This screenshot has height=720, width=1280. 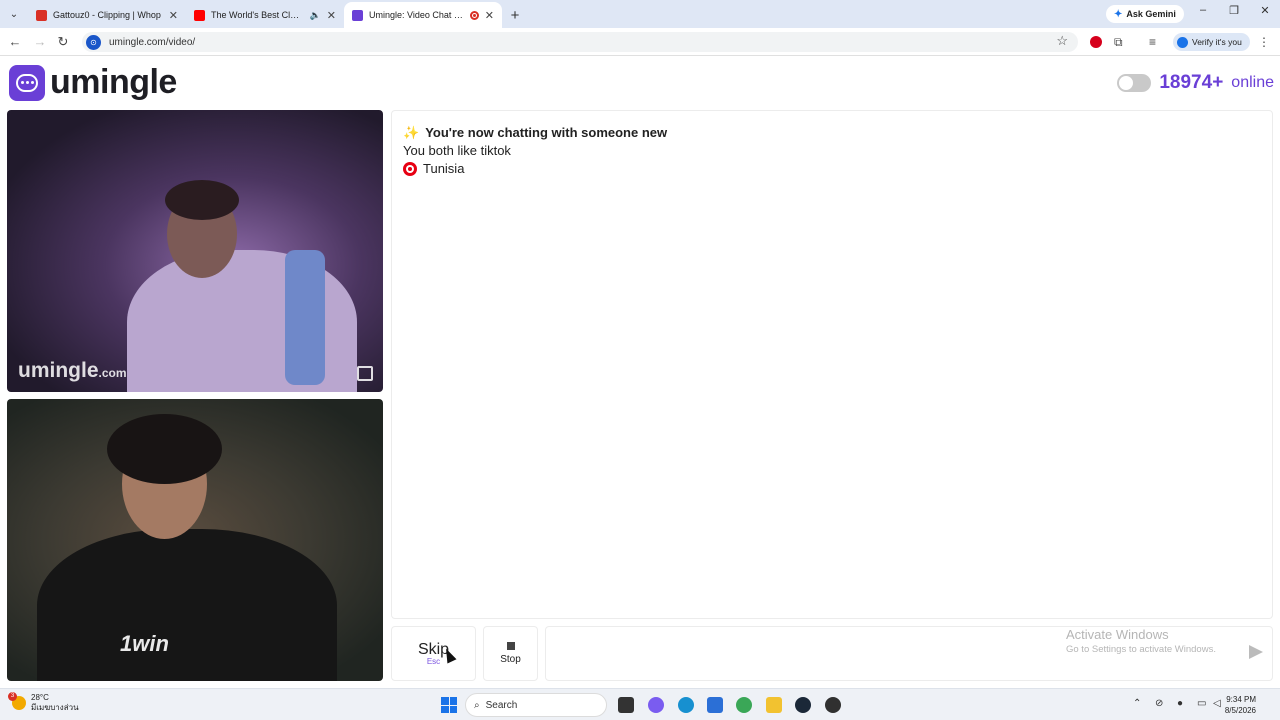 What do you see at coordinates (12, 696) in the screenshot?
I see `notification-badge: 3` at bounding box center [12, 696].